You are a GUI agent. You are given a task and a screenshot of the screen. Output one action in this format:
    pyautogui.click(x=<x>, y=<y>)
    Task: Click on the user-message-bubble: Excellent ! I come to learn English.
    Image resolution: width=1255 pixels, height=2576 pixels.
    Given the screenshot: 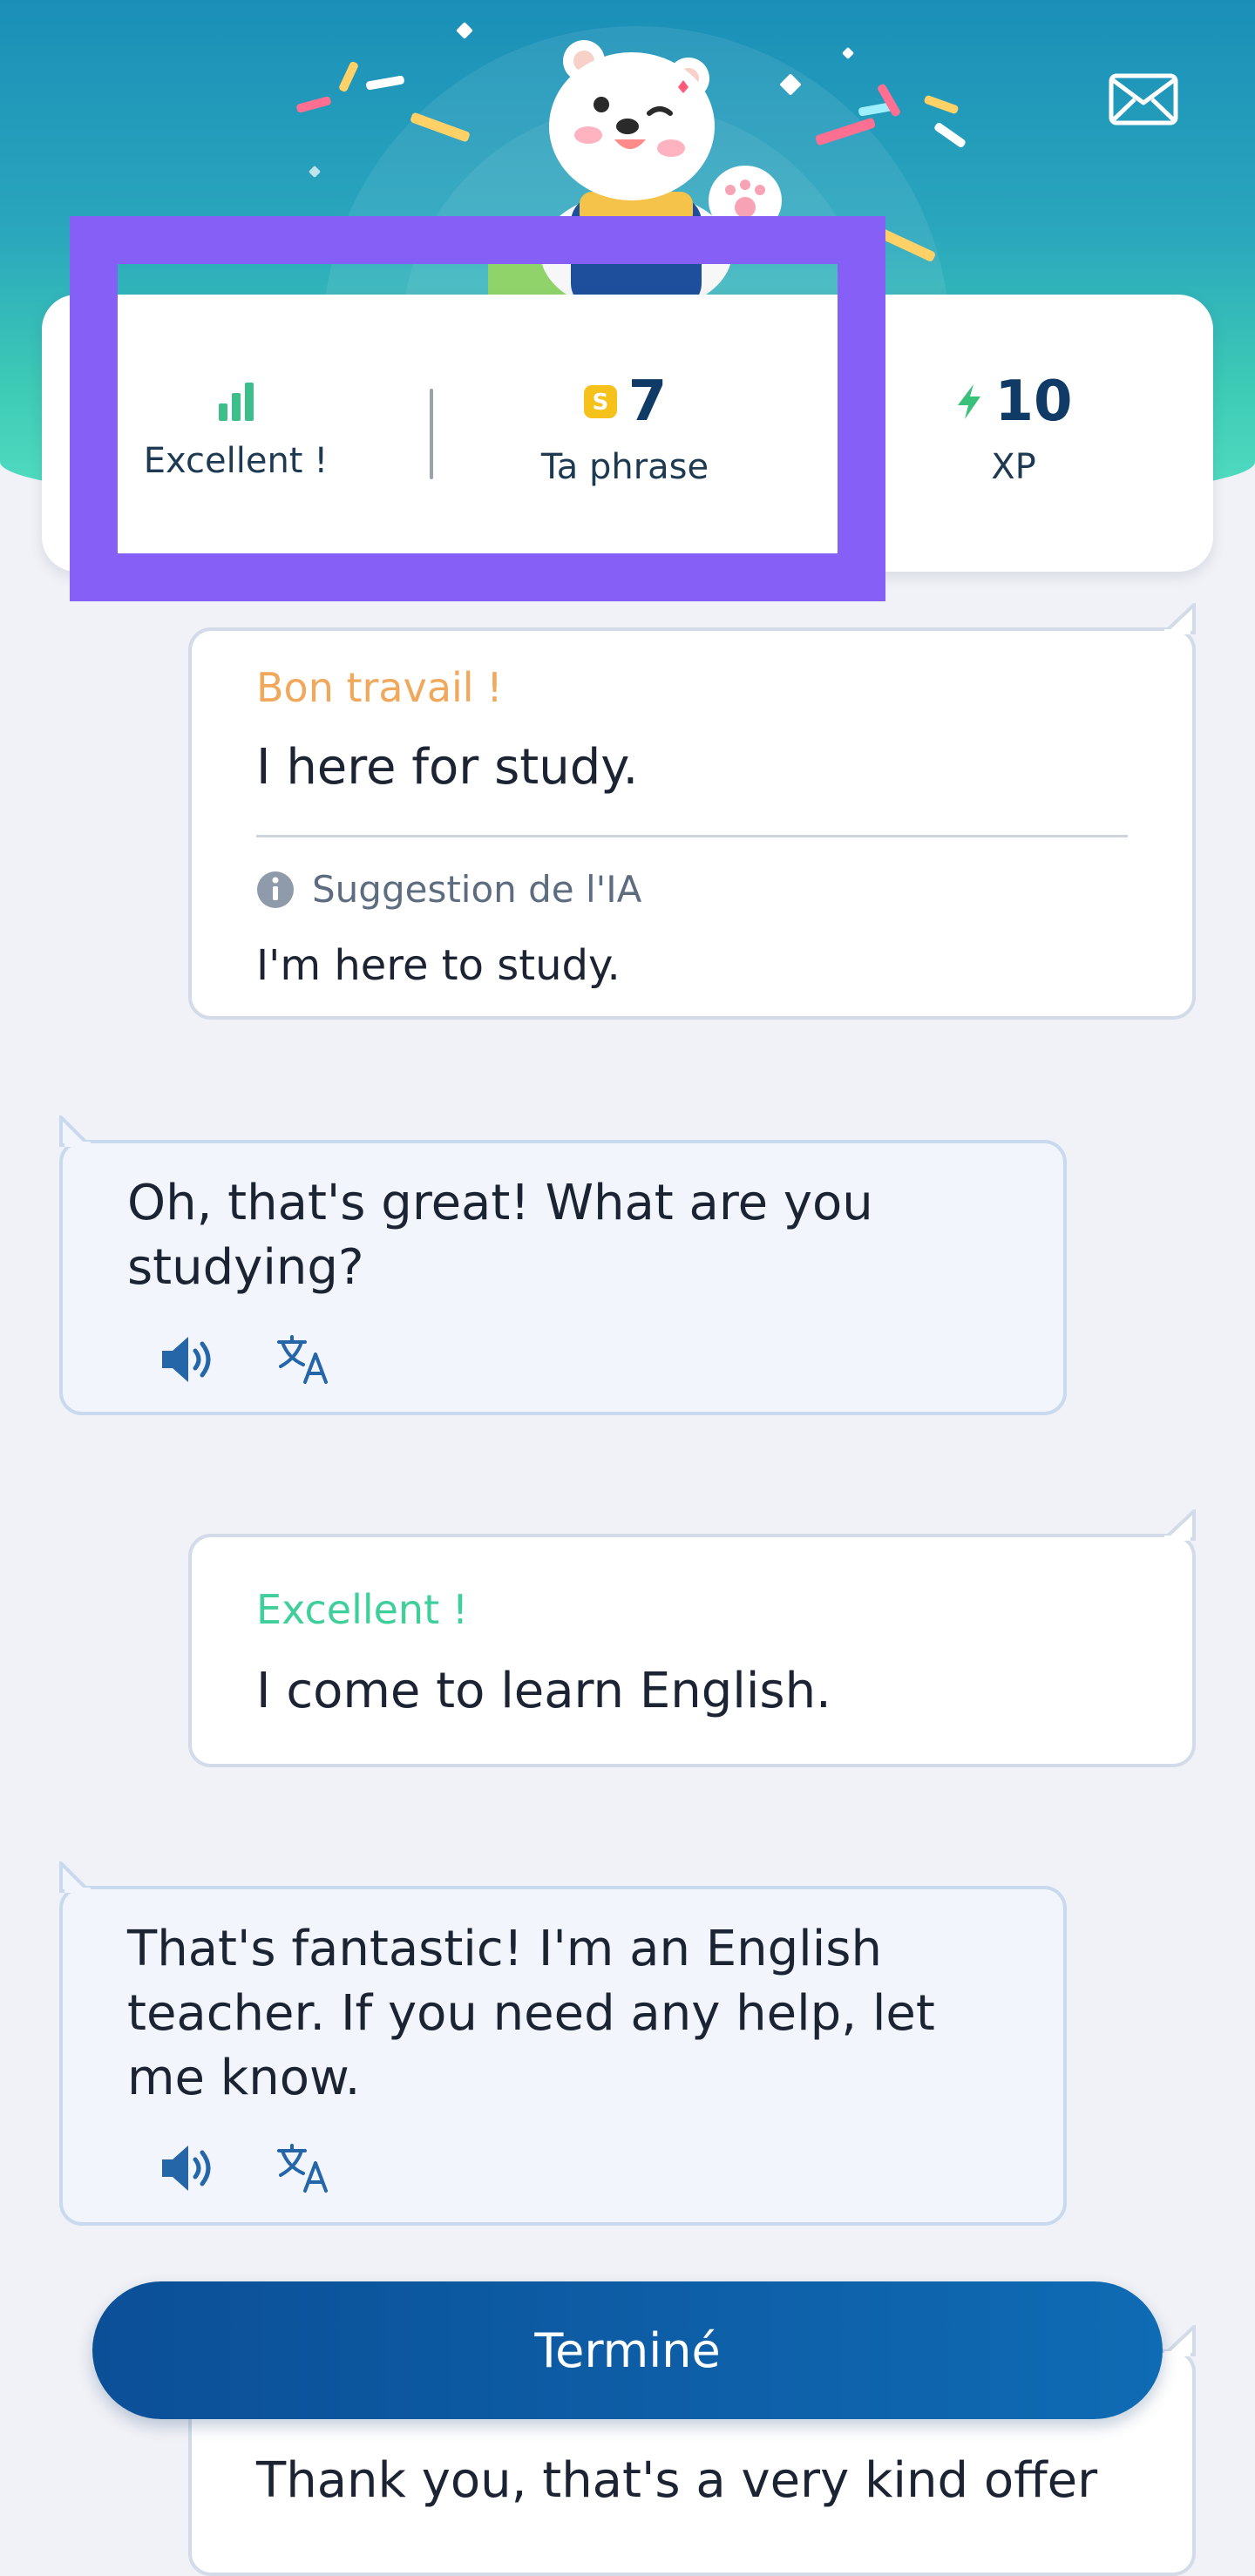 What is the action you would take?
    pyautogui.click(x=692, y=1638)
    